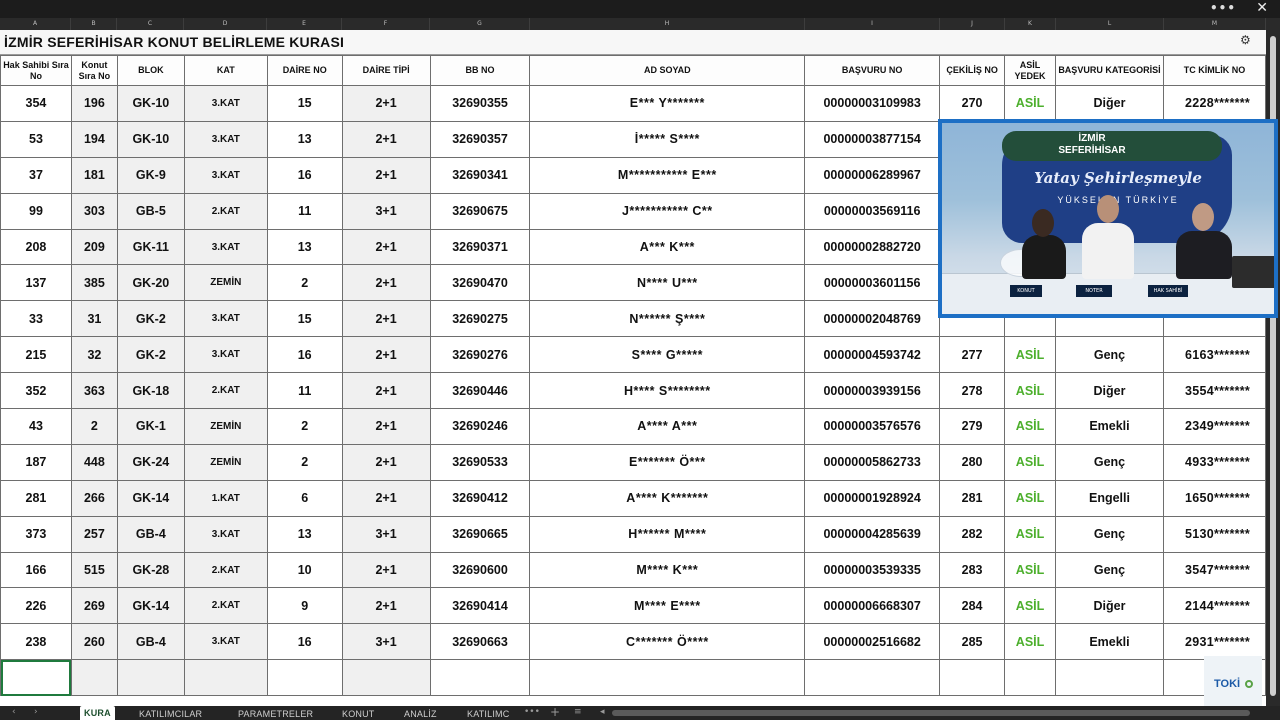  What do you see at coordinates (94, 247) in the screenshot?
I see `table-cell: 209` at bounding box center [94, 247].